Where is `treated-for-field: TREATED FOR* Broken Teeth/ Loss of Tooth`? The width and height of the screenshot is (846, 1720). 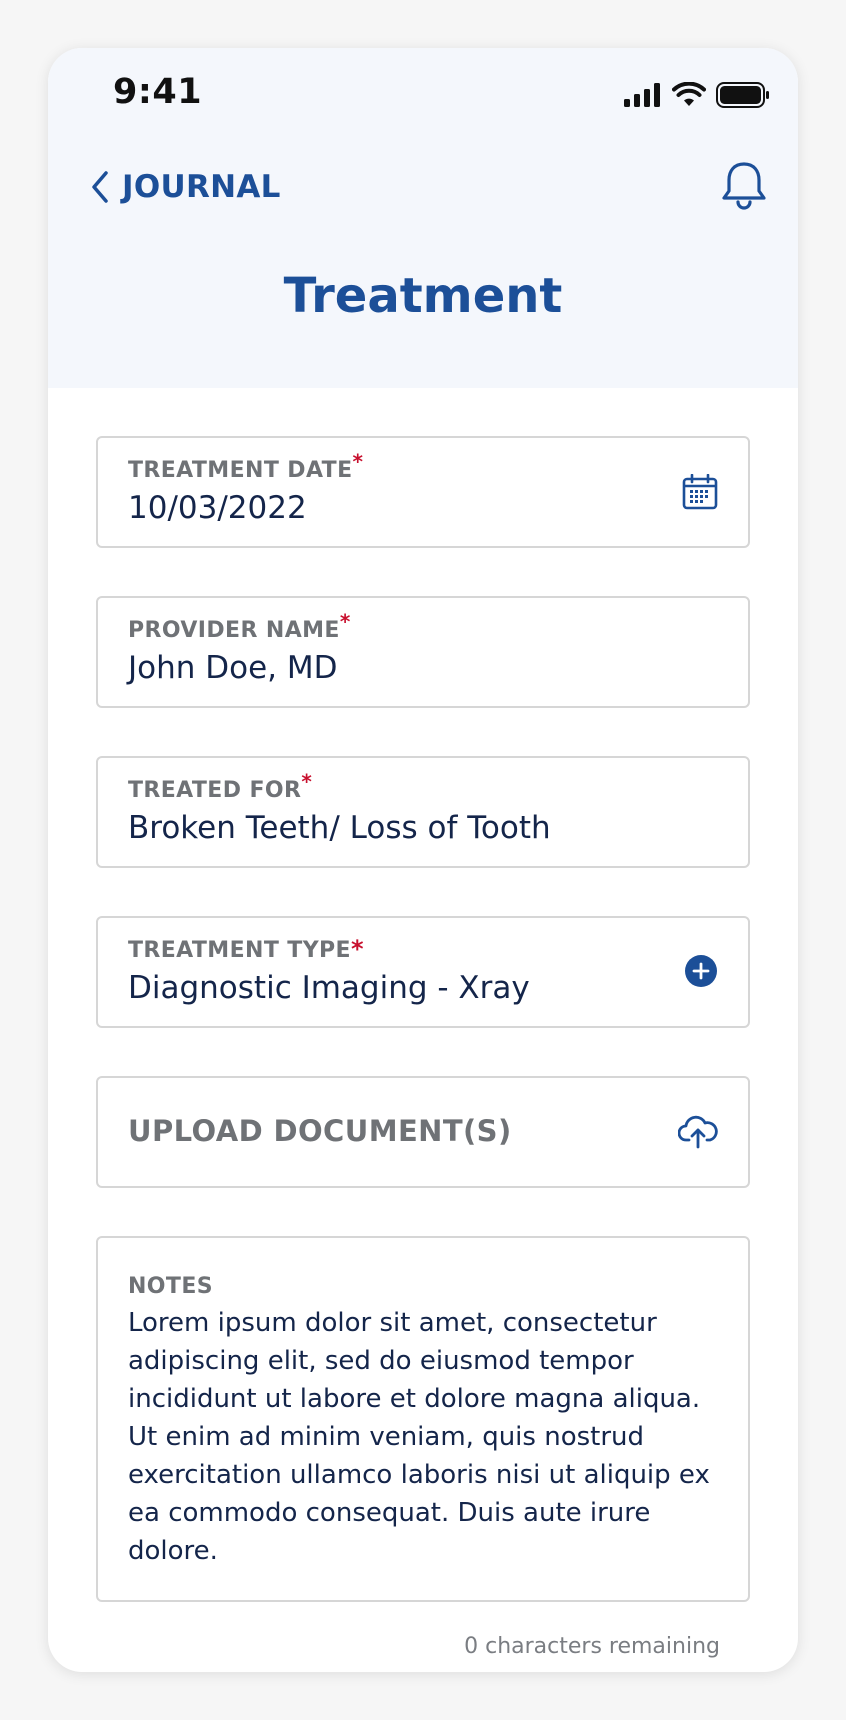 treated-for-field: TREATED FOR* Broken Teeth/ Loss of Tooth is located at coordinates (423, 812).